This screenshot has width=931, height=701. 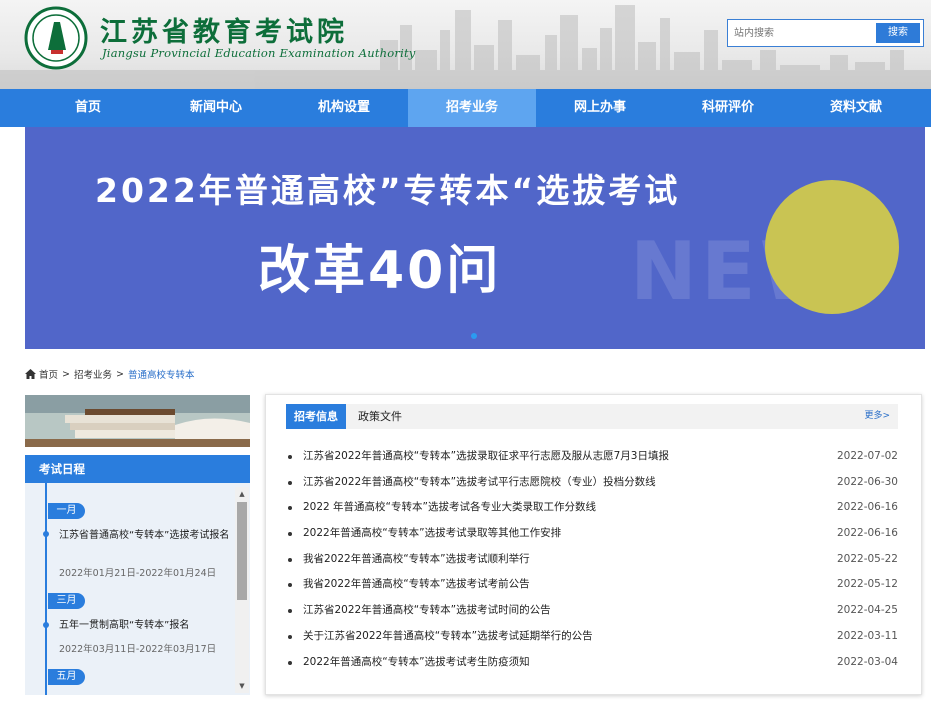 What do you see at coordinates (416, 585) in the screenshot?
I see `news-title: 我省2022年普通高校“专转本”选拔考试考前公告` at bounding box center [416, 585].